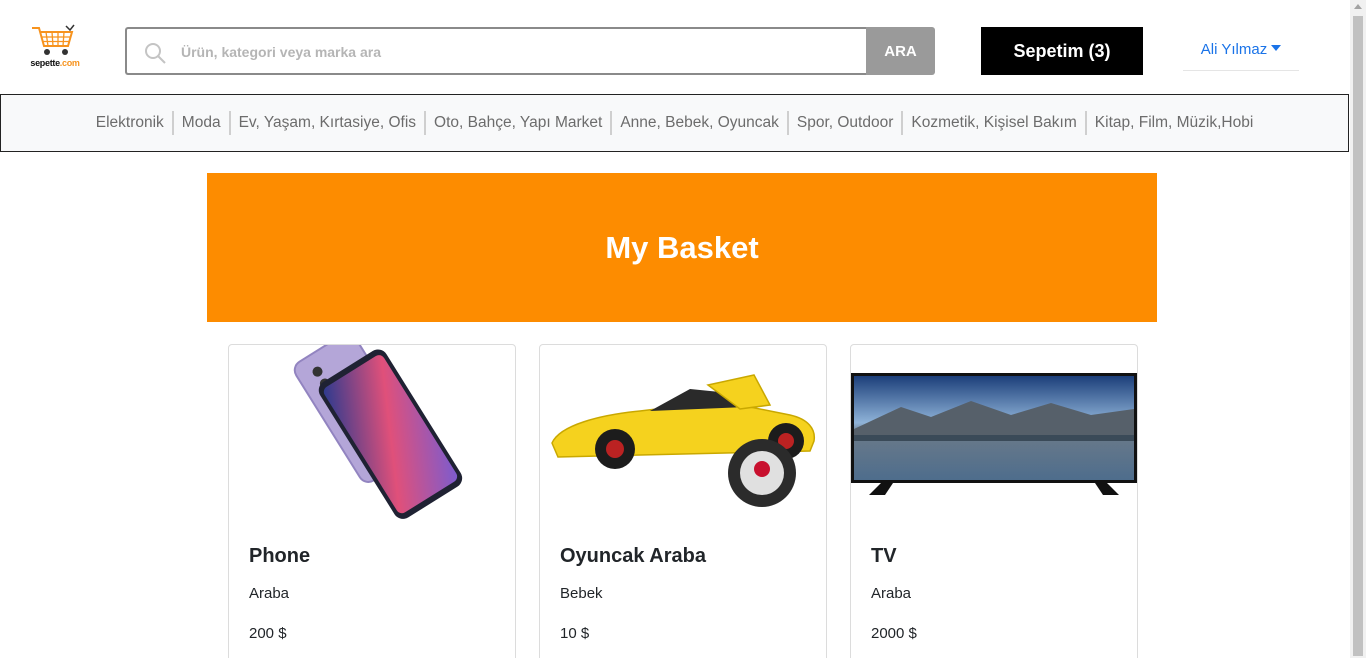 The image size is (1366, 658). I want to click on header: sepette.com ARA Sepetim (3) Ali Yılmaz, so click(675, 47).